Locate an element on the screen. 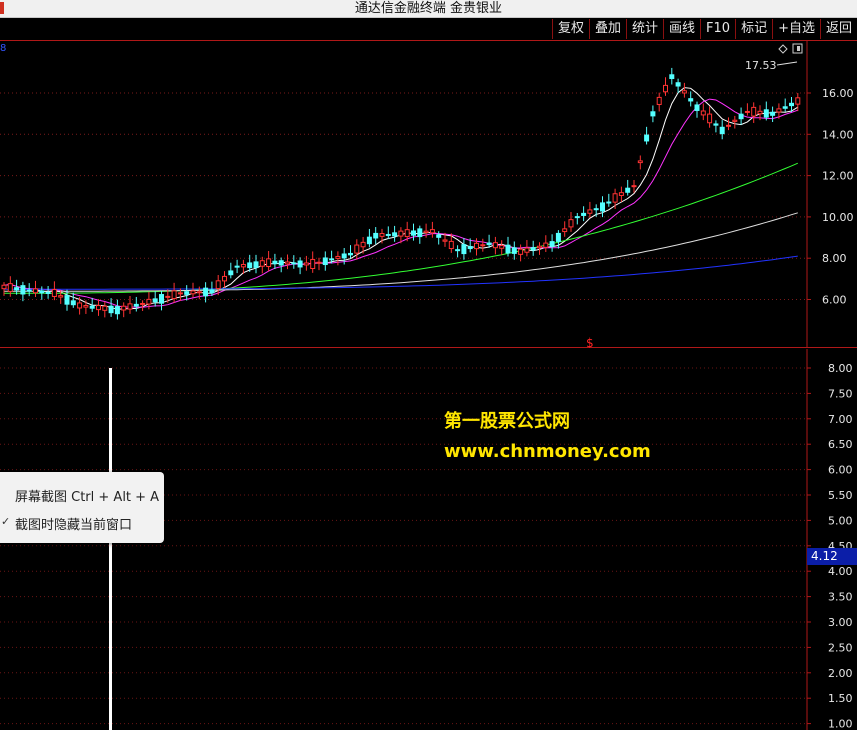  diamond-icon is located at coordinates (783, 49).